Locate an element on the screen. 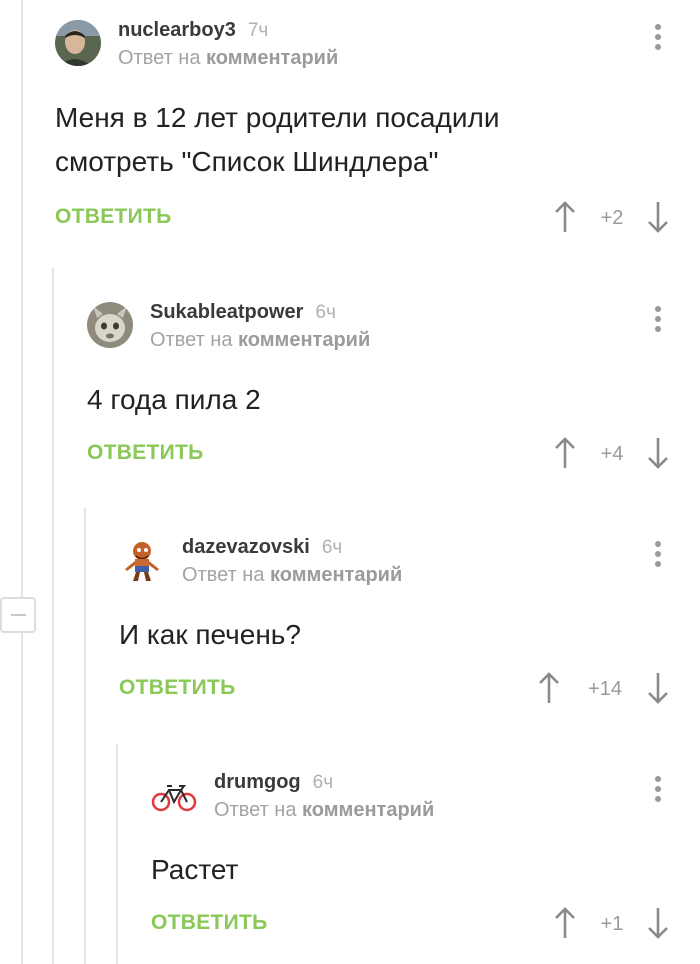 This screenshot has height=964, width=700. timestamp: 7ч is located at coordinates (258, 30).